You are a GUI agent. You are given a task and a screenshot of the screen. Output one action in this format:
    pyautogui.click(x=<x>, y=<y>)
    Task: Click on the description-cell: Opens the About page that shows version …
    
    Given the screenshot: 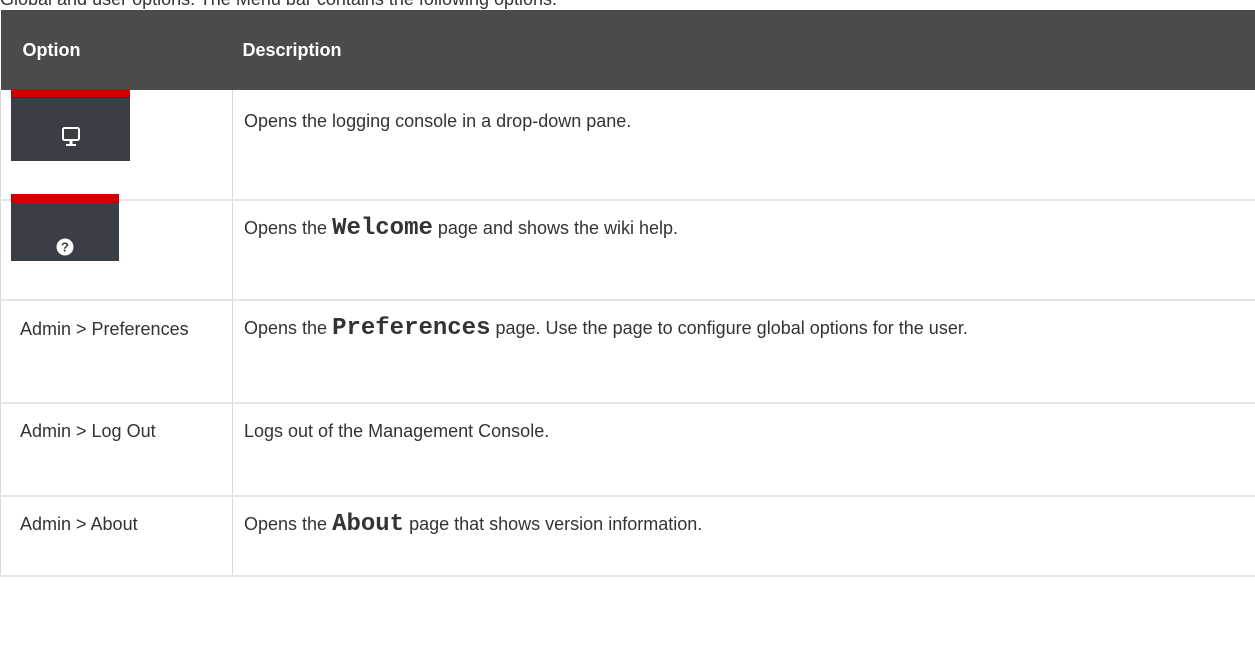 What is the action you would take?
    pyautogui.click(x=743, y=536)
    